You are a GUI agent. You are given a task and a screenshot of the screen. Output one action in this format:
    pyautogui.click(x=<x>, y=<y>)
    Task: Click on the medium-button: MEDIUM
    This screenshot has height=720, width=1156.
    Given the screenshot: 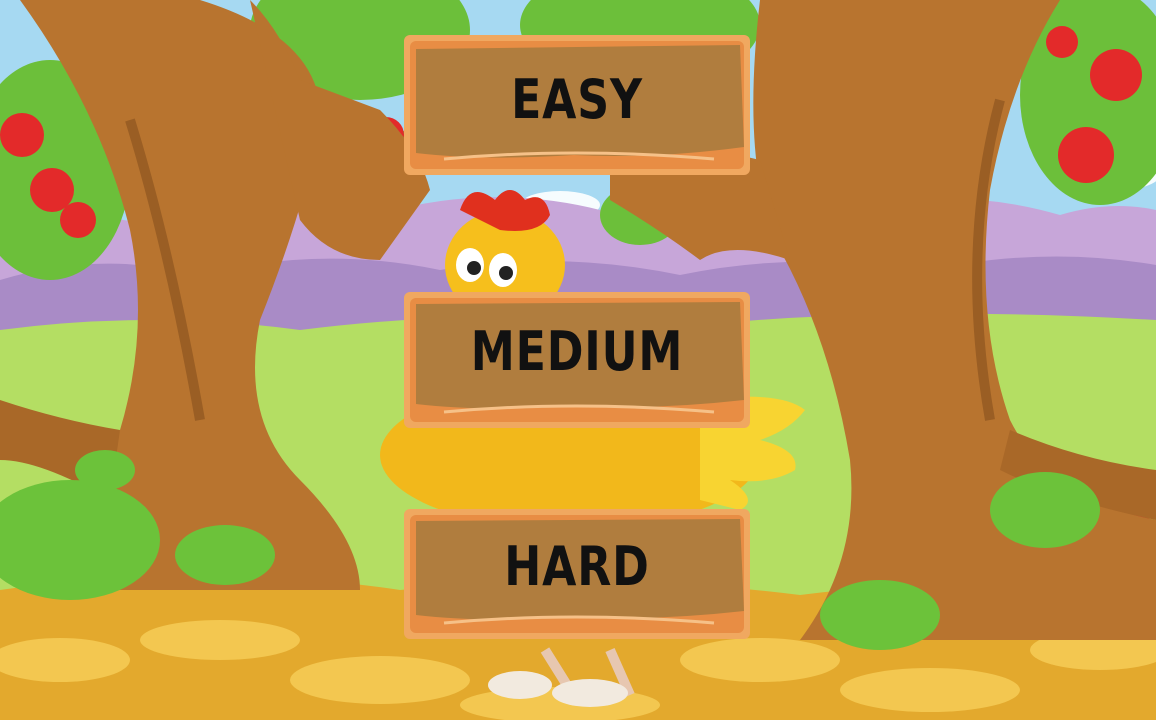 What is the action you would take?
    pyautogui.click(x=577, y=360)
    